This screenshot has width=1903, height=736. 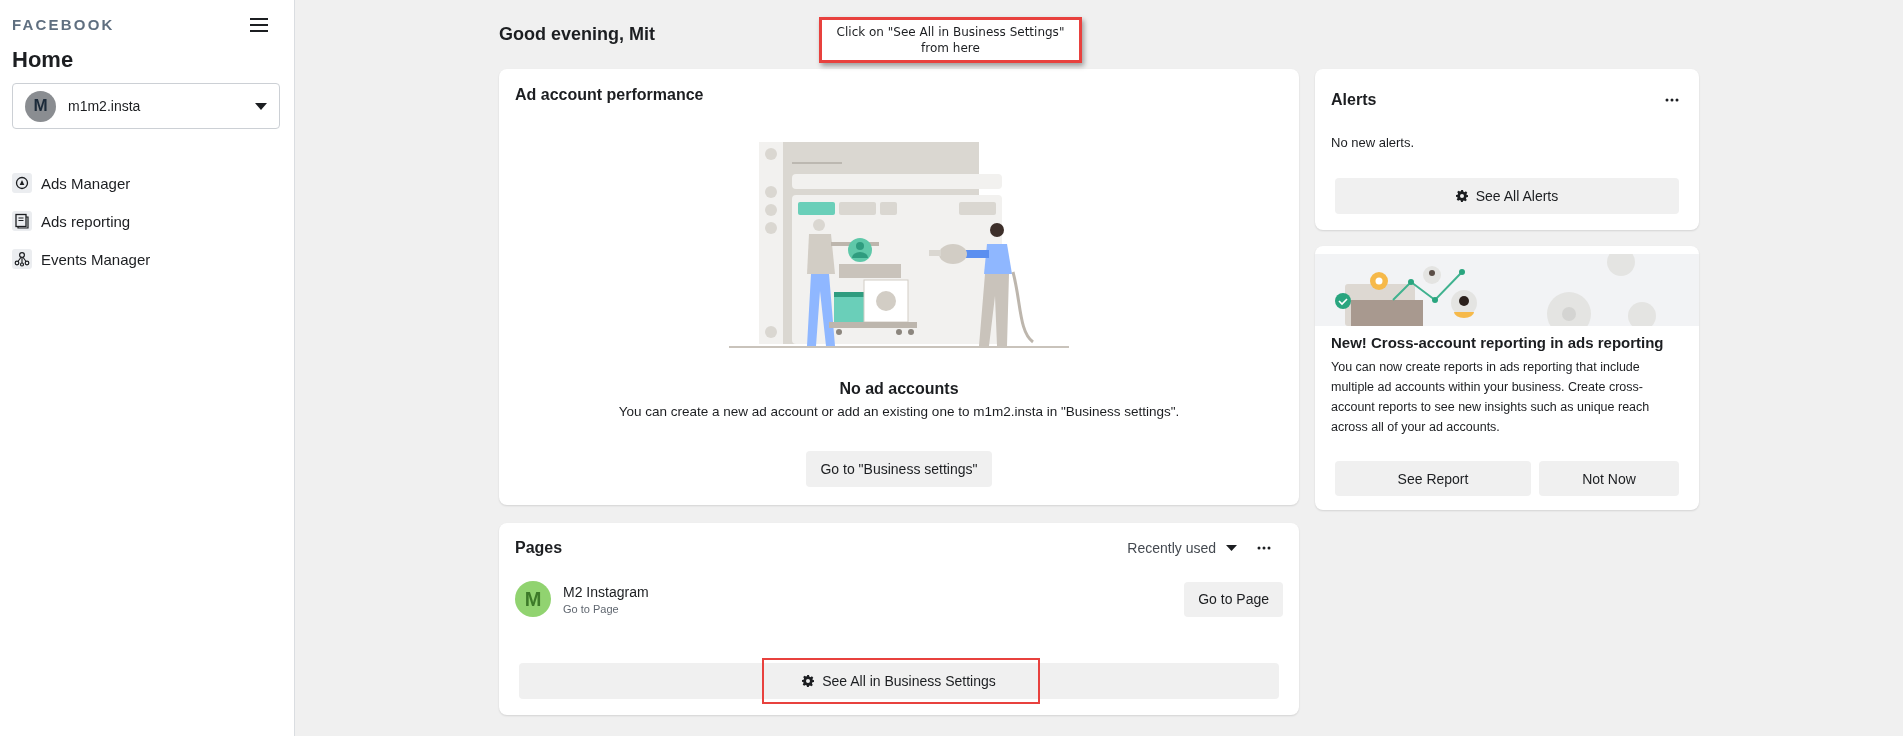 I want to click on empty-state-title: No ad accounts, so click(x=899, y=389).